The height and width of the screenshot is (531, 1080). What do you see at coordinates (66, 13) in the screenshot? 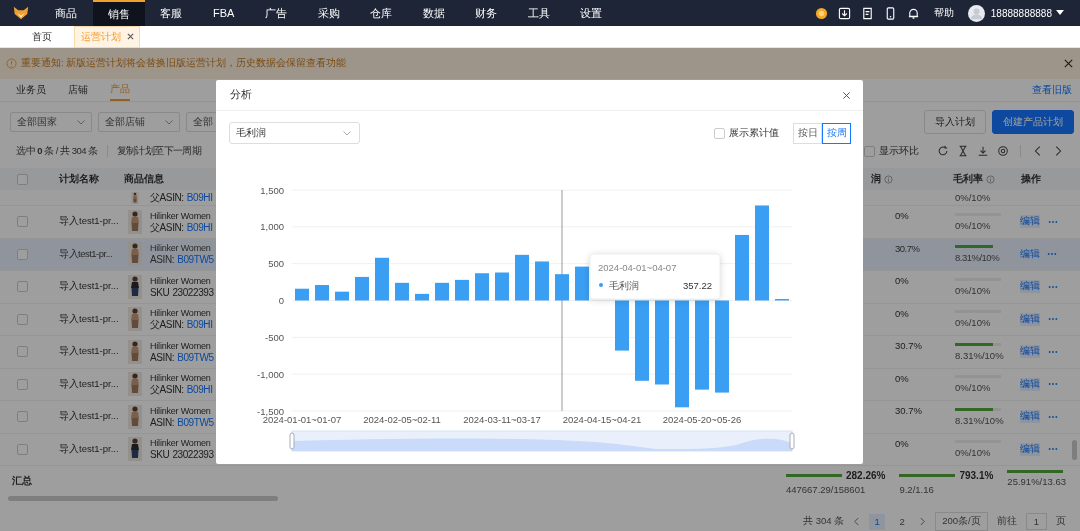
I see `nav-tab: 商品` at bounding box center [66, 13].